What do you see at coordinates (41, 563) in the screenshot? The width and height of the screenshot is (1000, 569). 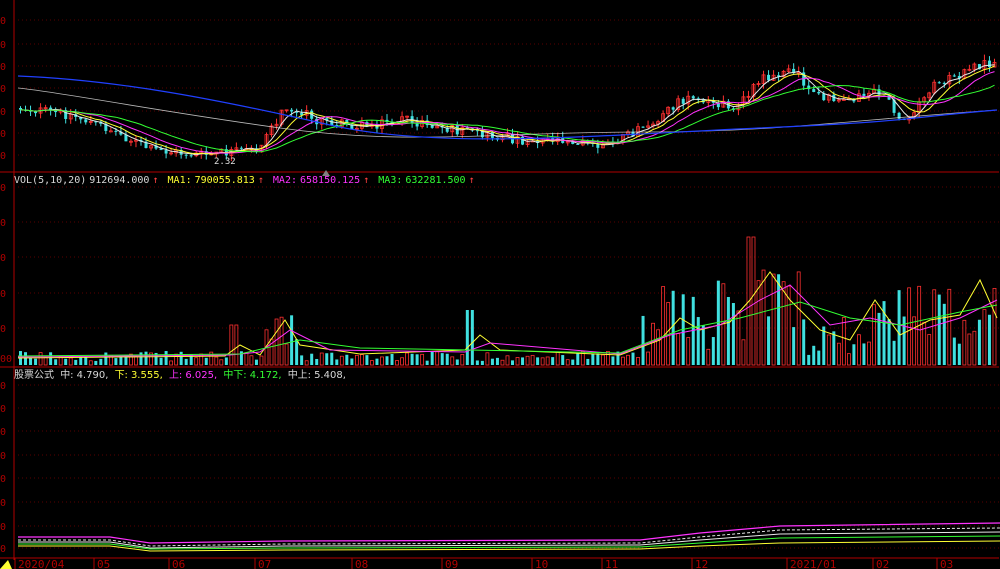 I see `x-date-label: 2020/04` at bounding box center [41, 563].